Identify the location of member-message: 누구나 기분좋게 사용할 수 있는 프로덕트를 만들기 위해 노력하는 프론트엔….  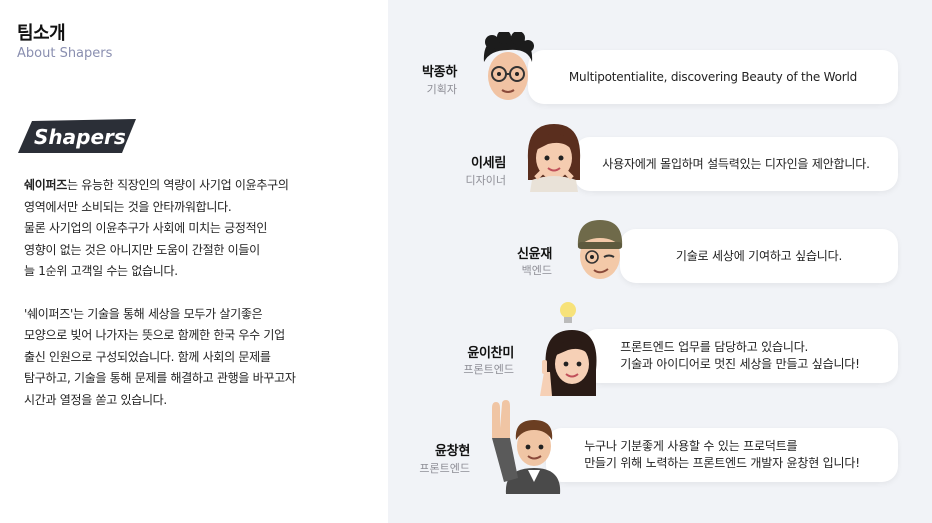
(722, 454).